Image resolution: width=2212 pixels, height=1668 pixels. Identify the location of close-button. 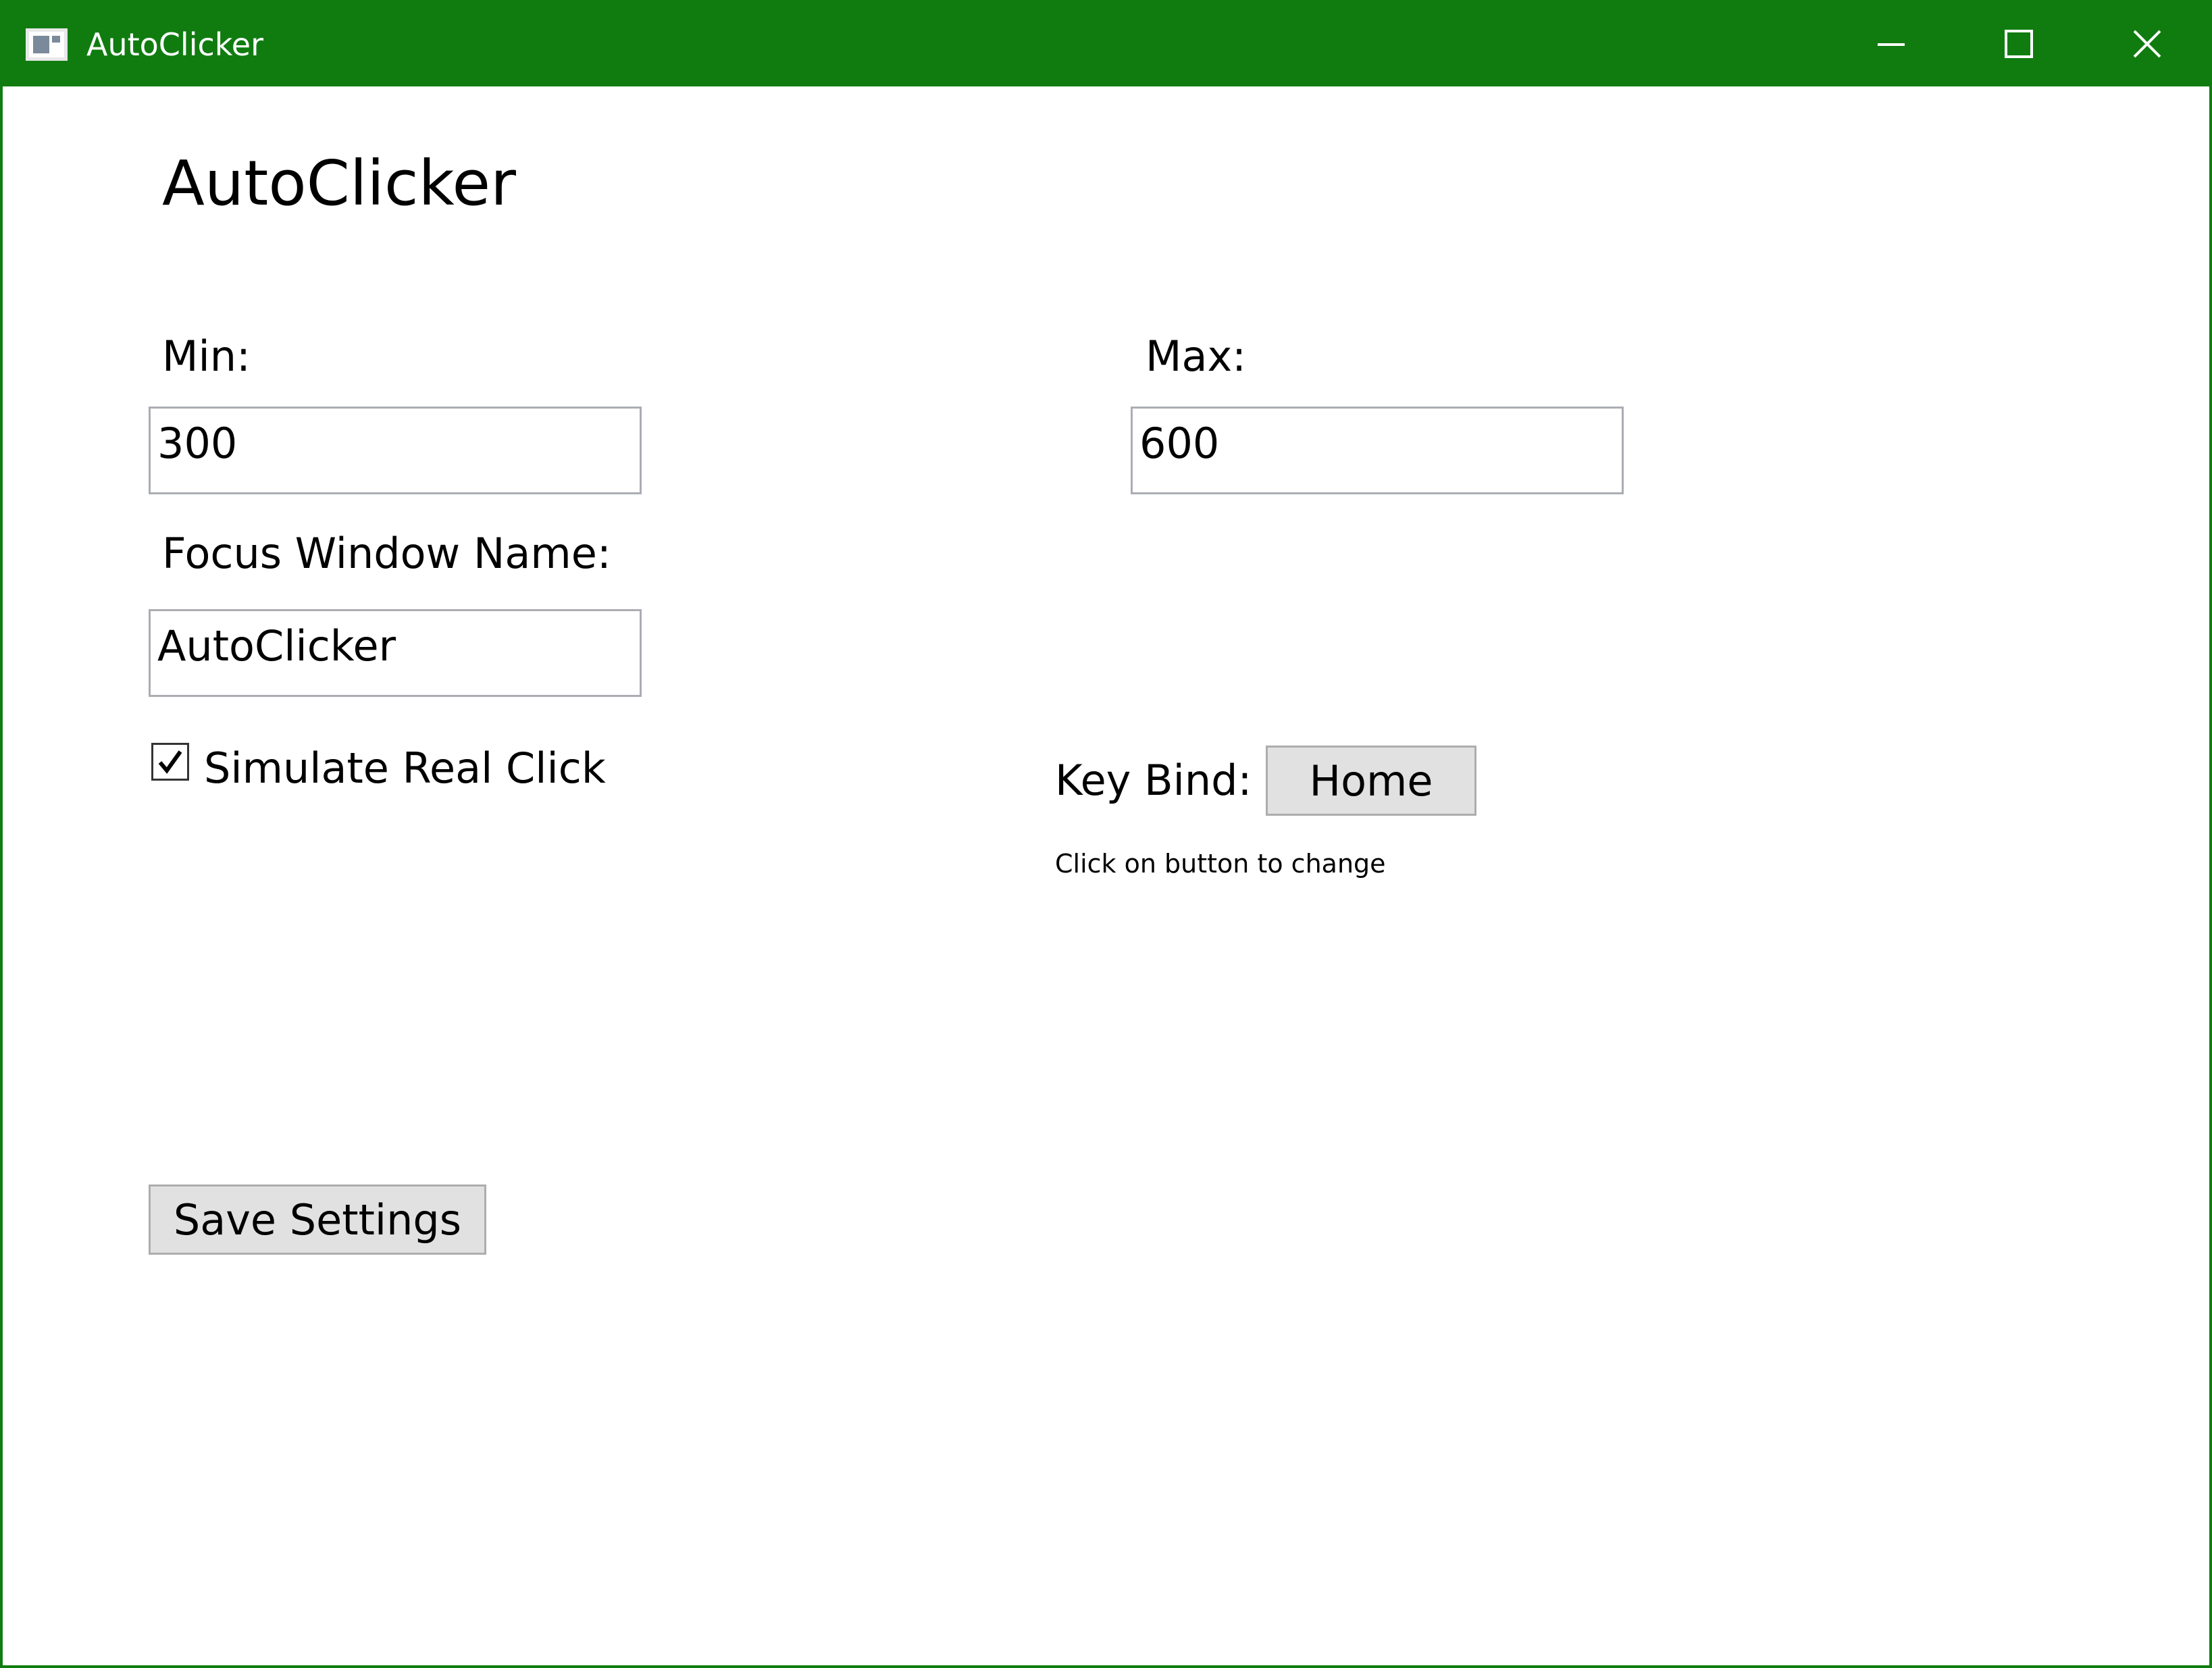
(2147, 44).